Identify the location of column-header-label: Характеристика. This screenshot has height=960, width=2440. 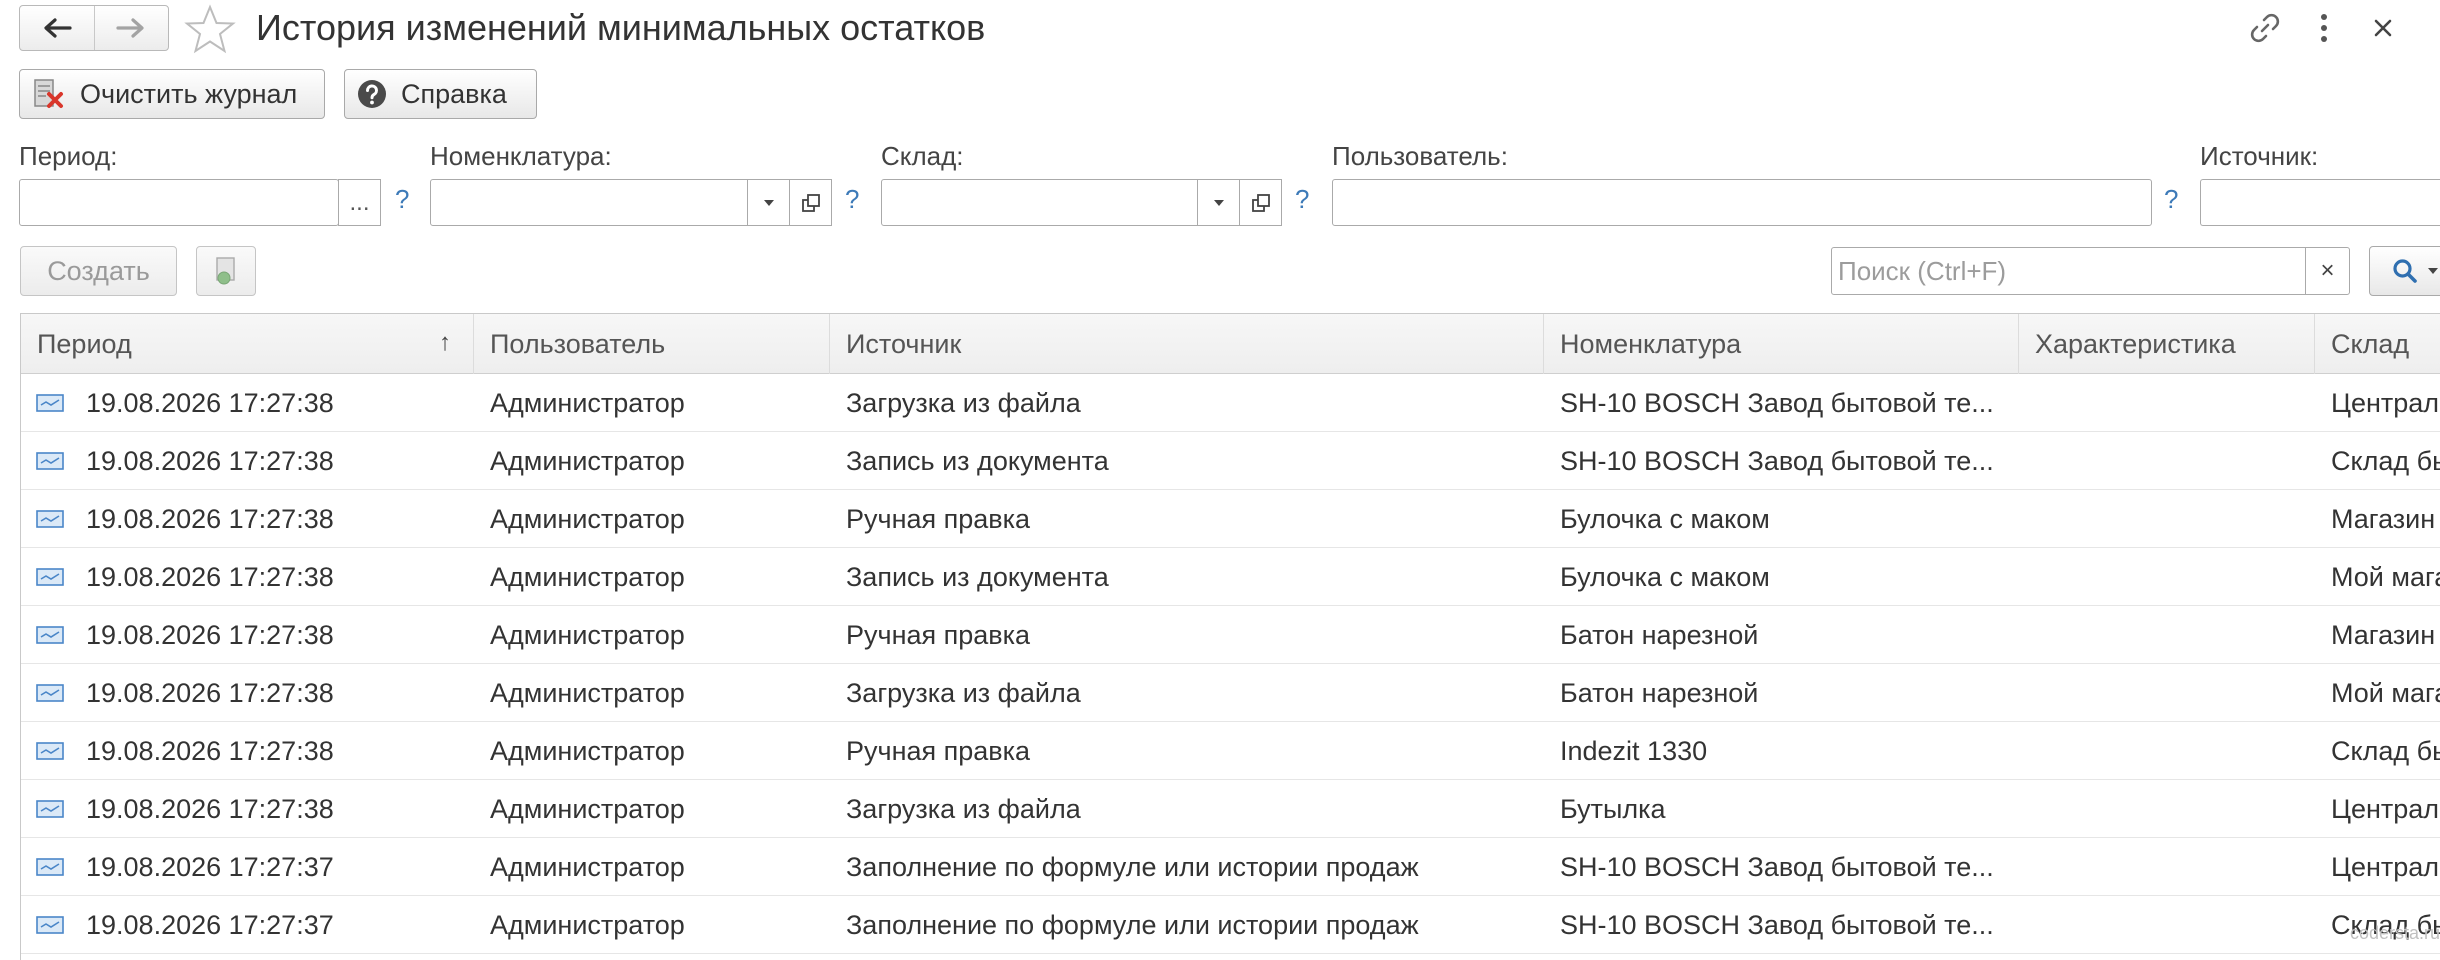
(2135, 343).